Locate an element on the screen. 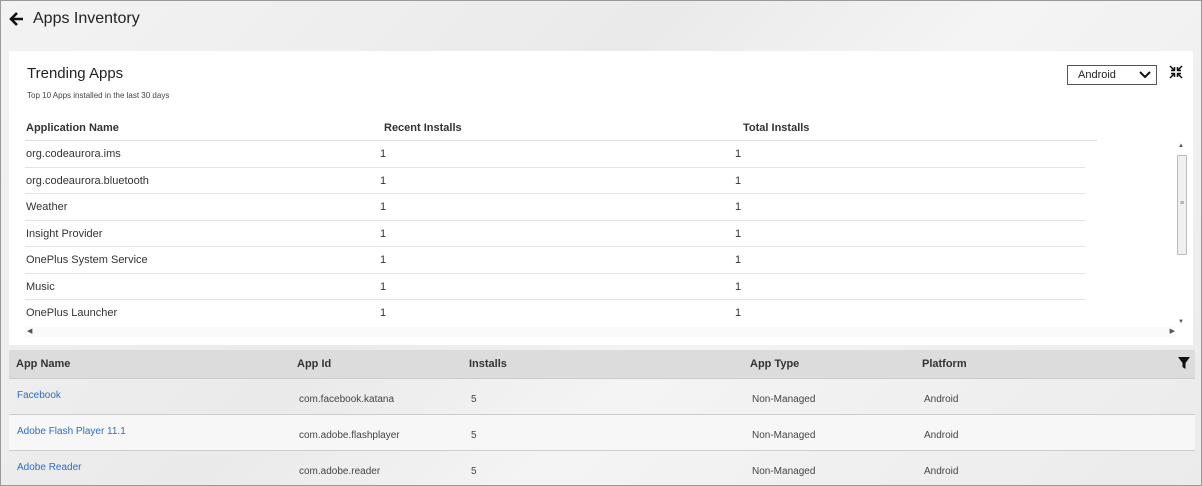 This screenshot has height=486, width=1202. app-name-cell: org.codeaurora.ims is located at coordinates (73, 154).